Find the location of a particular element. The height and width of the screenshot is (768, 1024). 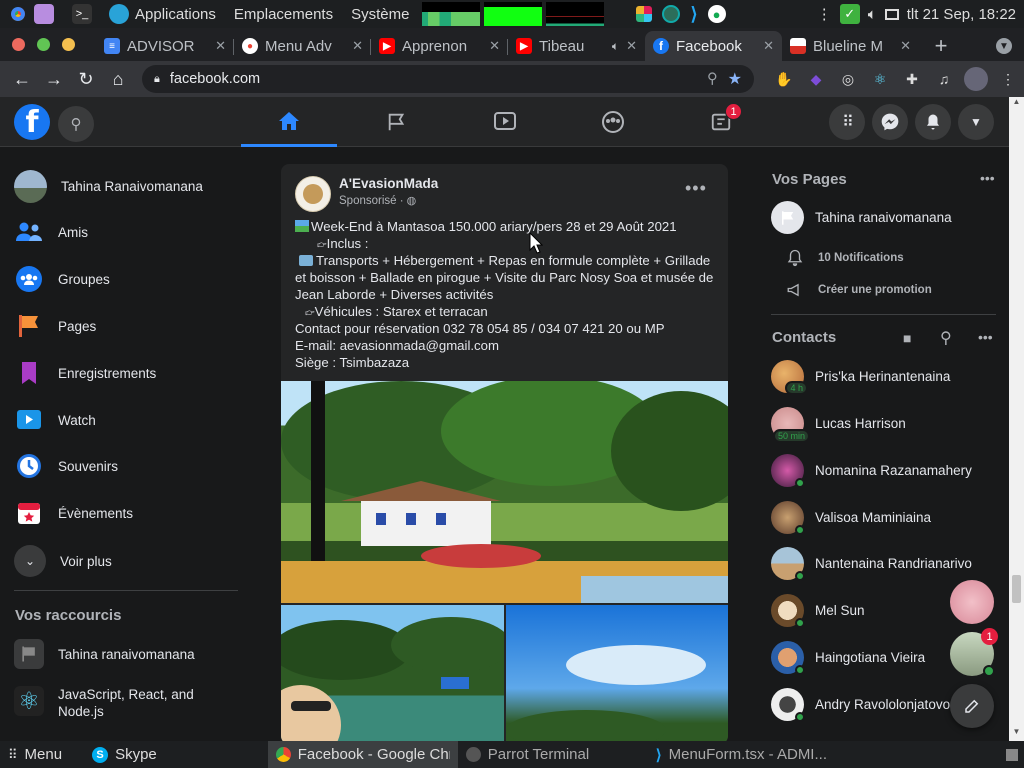

page-notifications-link: 10 Notifications is located at coordinates (845, 258).